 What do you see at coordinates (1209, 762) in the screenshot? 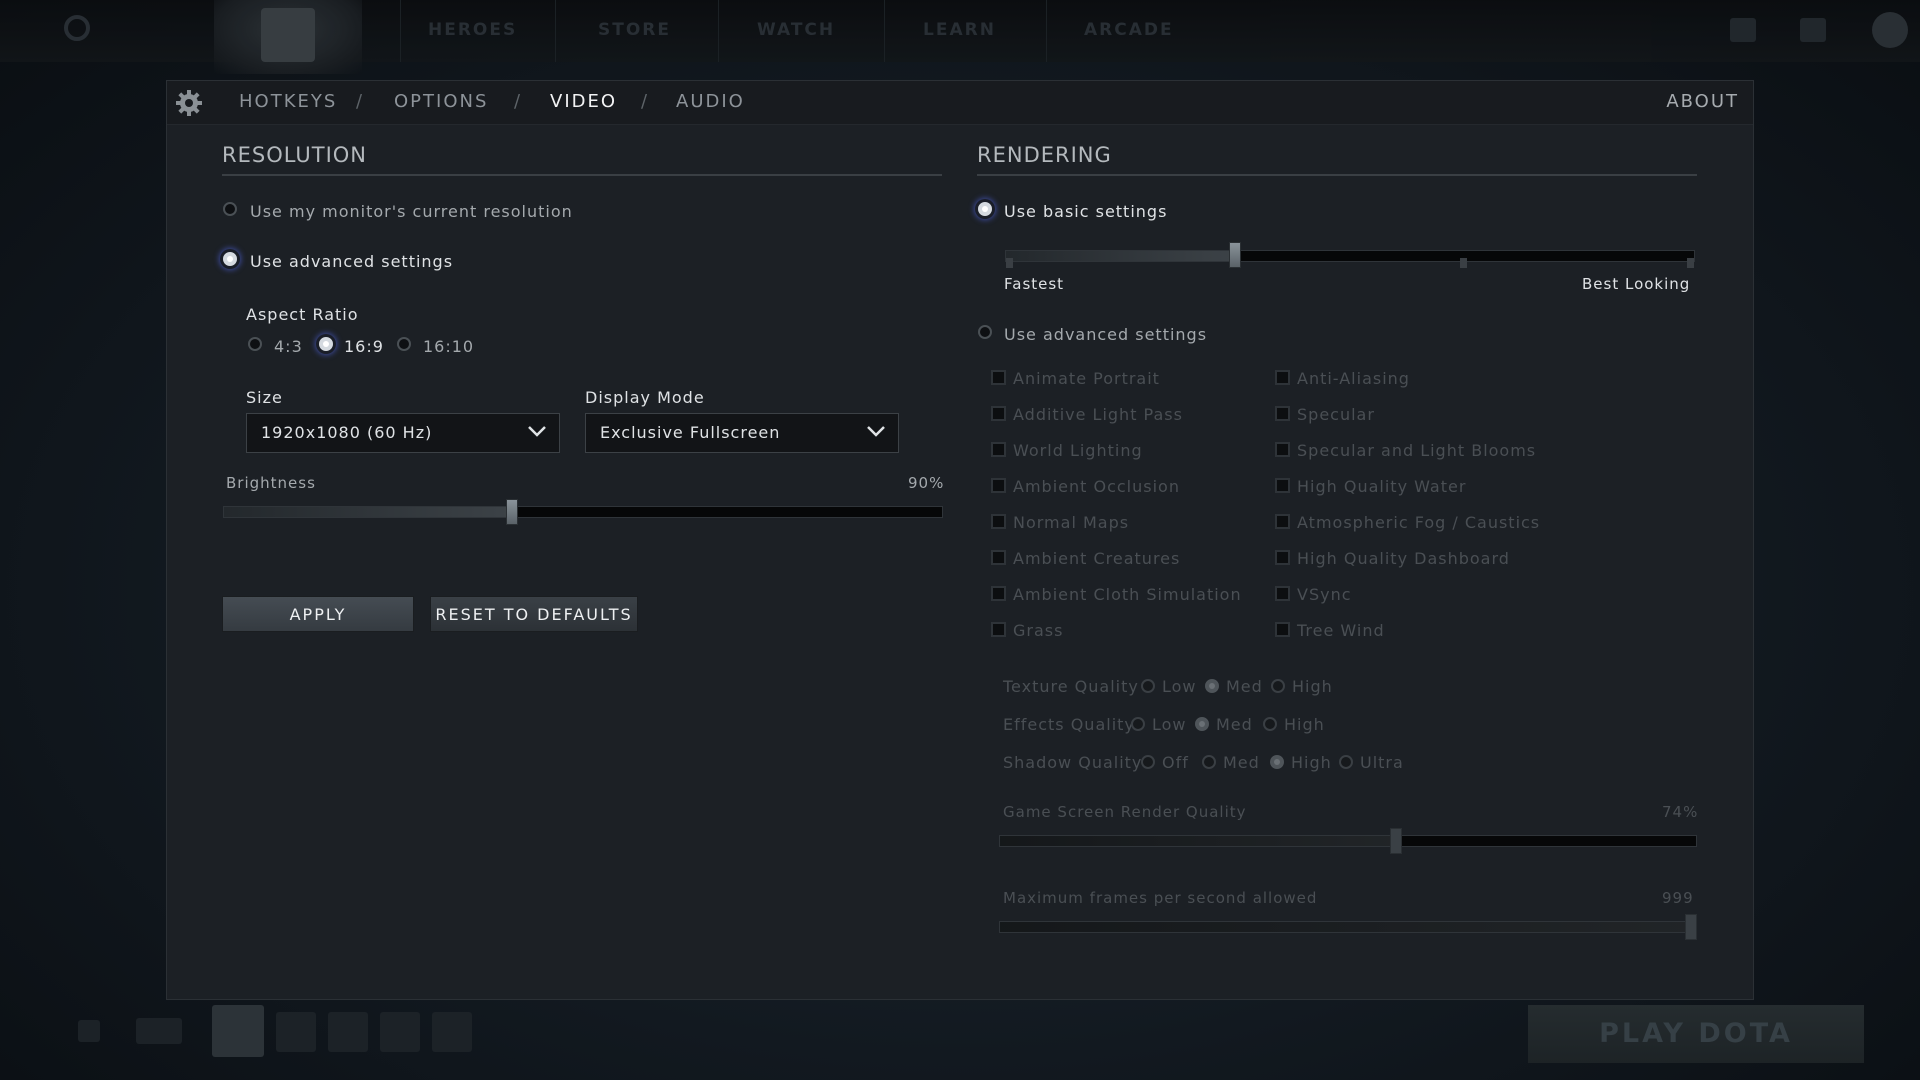
I see `shadow-med-radio` at bounding box center [1209, 762].